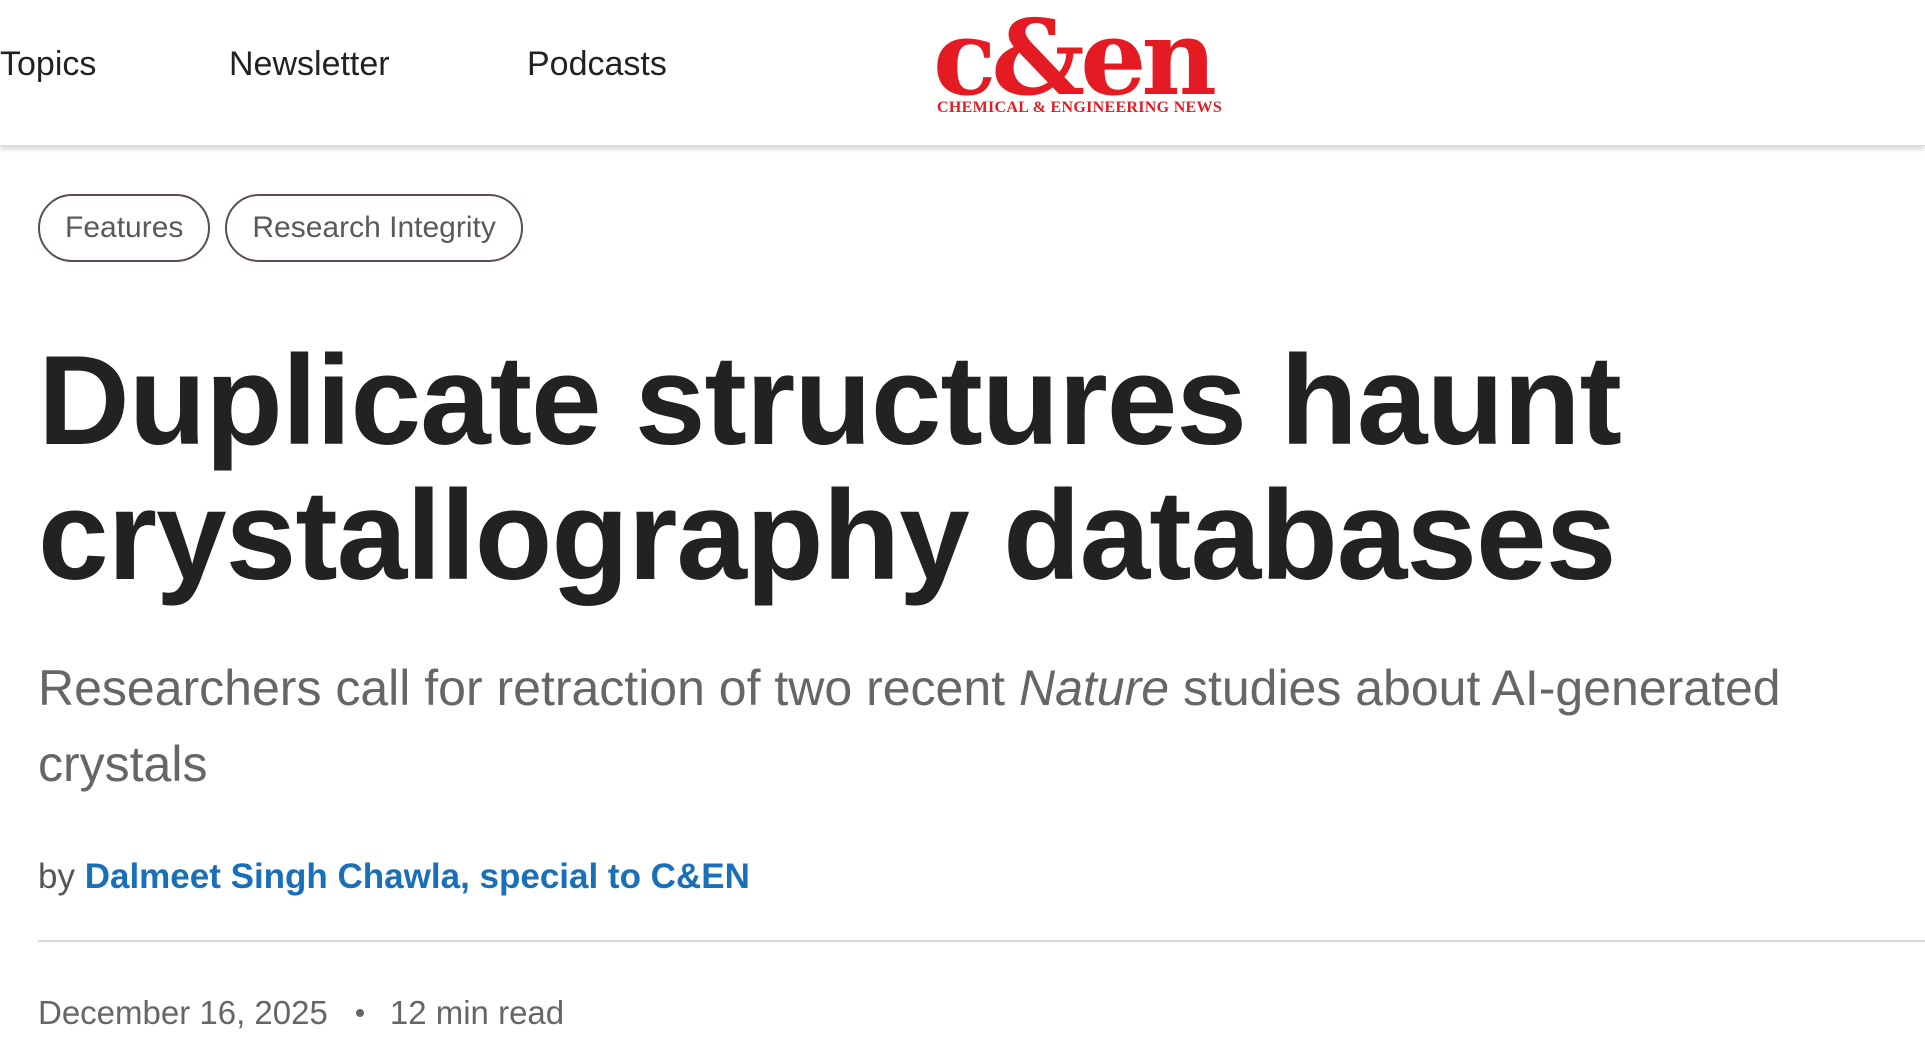  I want to click on article-byline: by Dalmeet Singh Chawla, special to C&EN, so click(394, 877).